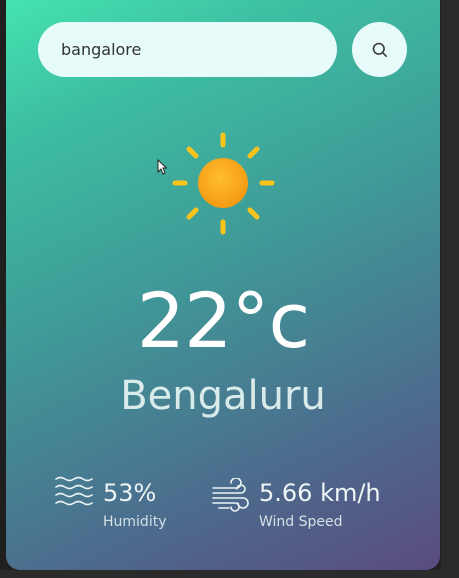  What do you see at coordinates (74, 491) in the screenshot?
I see `humidity-waves-icon` at bounding box center [74, 491].